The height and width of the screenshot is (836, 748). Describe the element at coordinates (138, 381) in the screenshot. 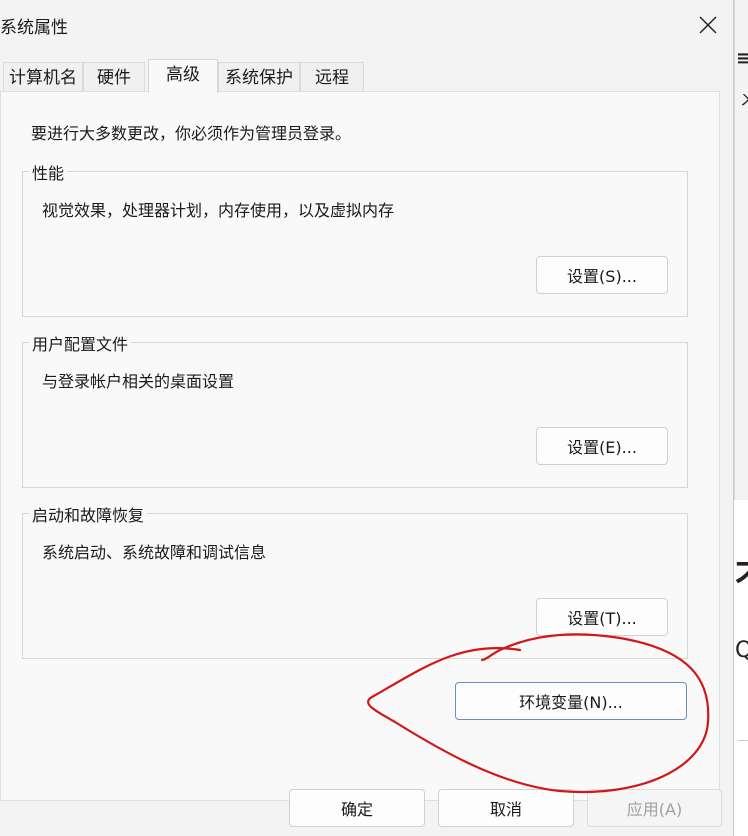

I see `user-profiles-description: 与登录帐户相关的桌面设置` at that location.